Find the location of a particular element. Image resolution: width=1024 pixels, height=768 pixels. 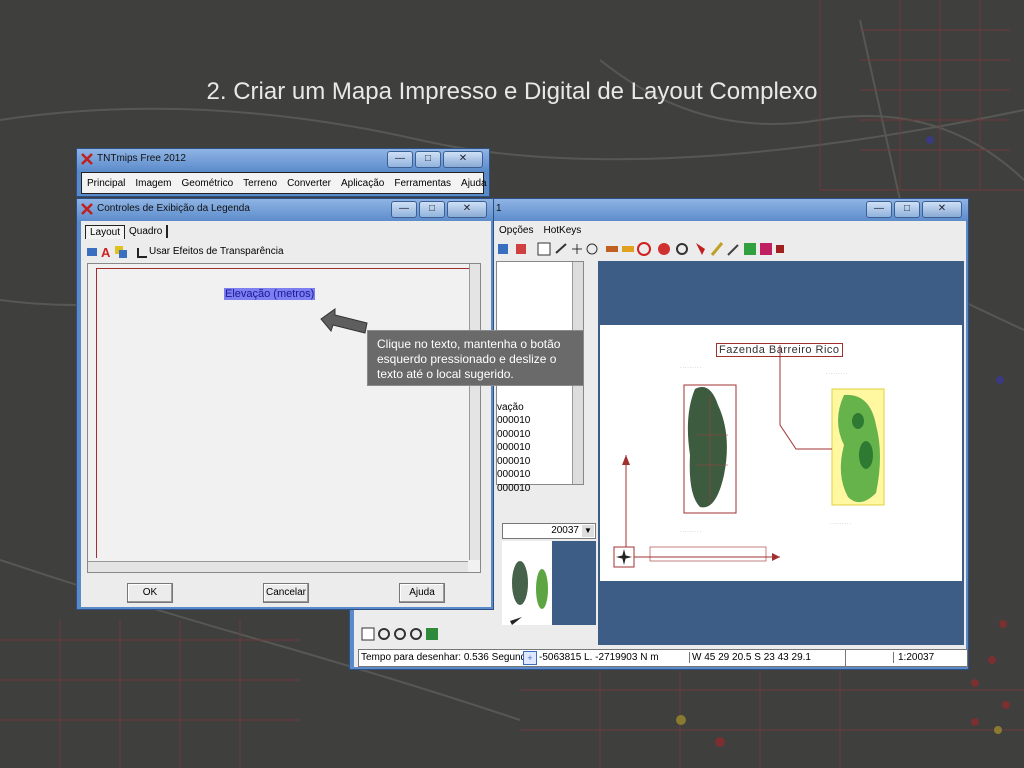

tntmips-title: TNTmips Free 2012 is located at coordinates (141, 158).